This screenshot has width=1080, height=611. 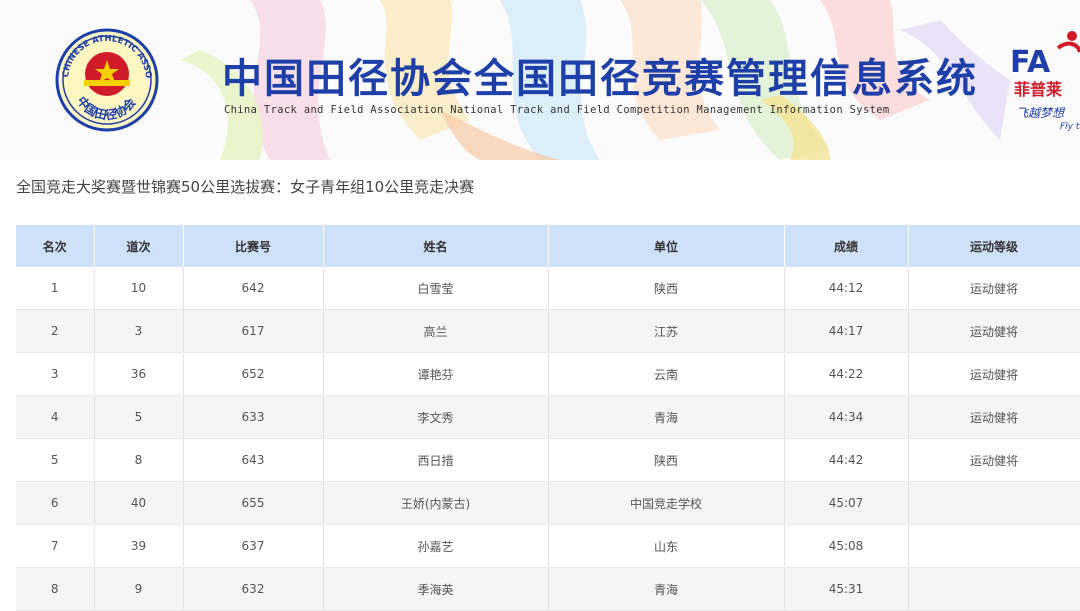 I want to click on table-row: 7 39 637 孙嘉艺 山东 45:08, so click(x=548, y=546).